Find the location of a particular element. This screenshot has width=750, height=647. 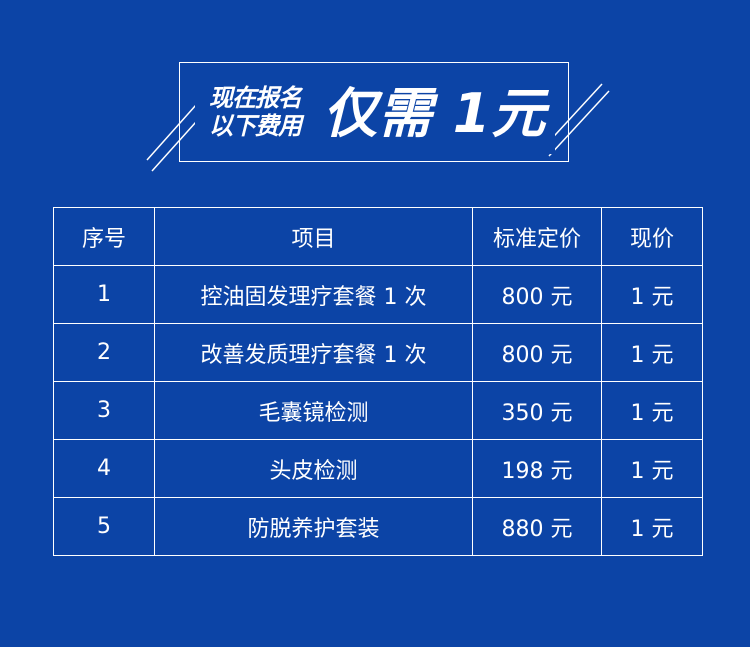

row-item: 控油固发理疗套餐 1 次 is located at coordinates (313, 294).